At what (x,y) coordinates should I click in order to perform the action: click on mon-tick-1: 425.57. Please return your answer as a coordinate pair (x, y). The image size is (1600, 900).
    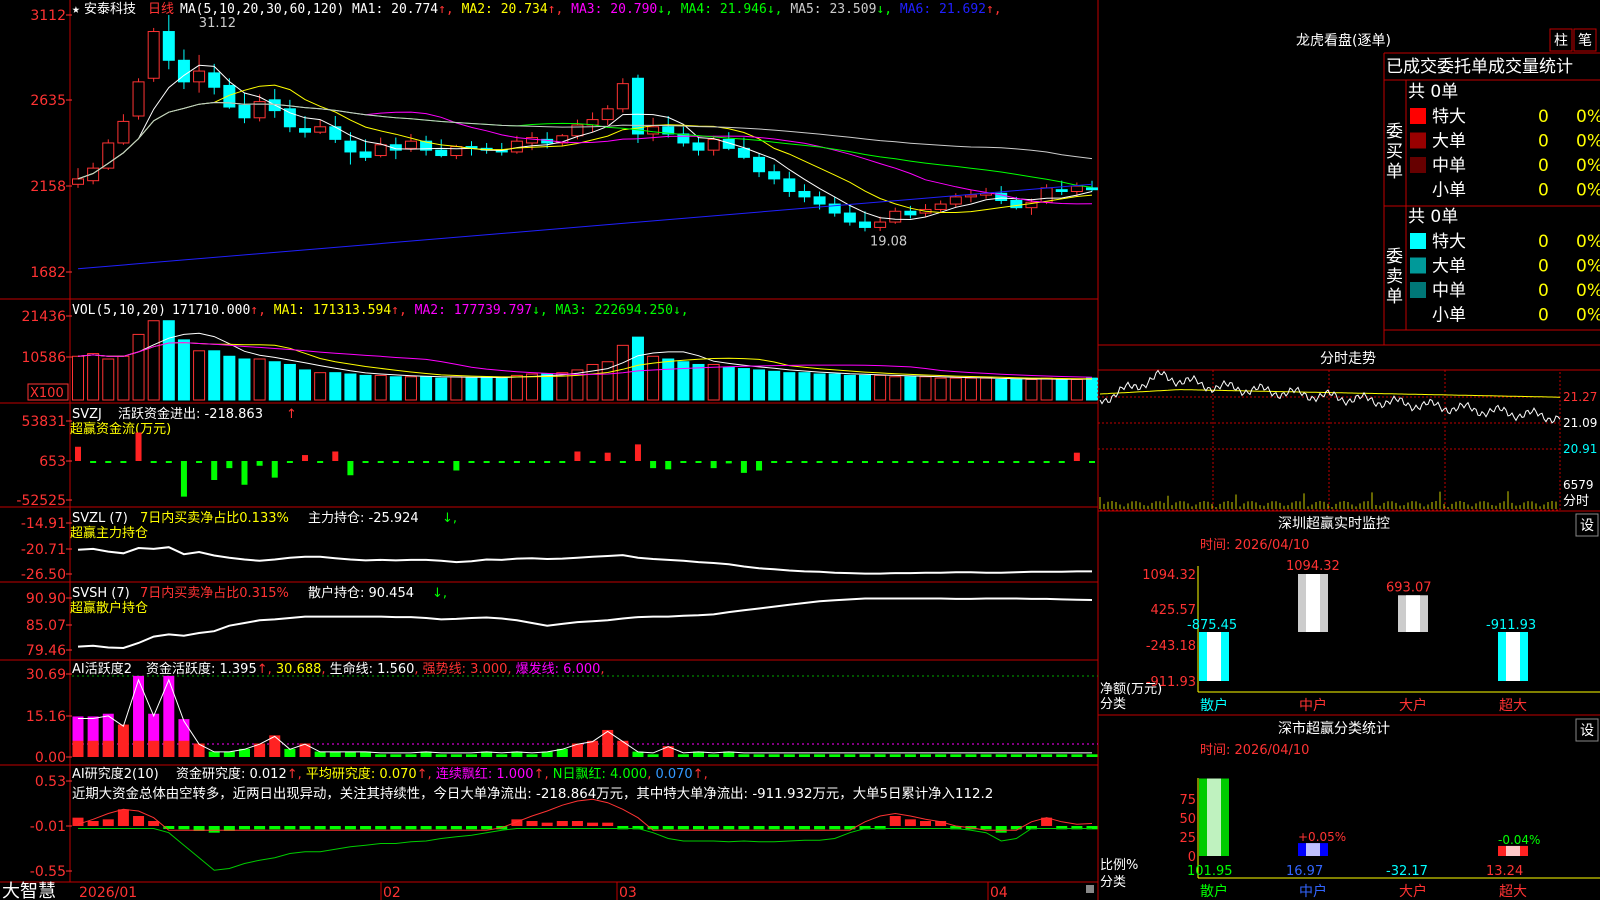
    Looking at the image, I should click on (1174, 610).